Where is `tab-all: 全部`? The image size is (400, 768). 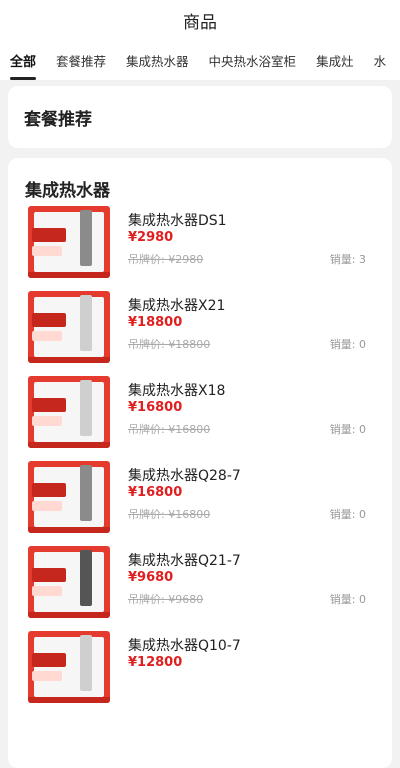 tab-all: 全部 is located at coordinates (23, 60).